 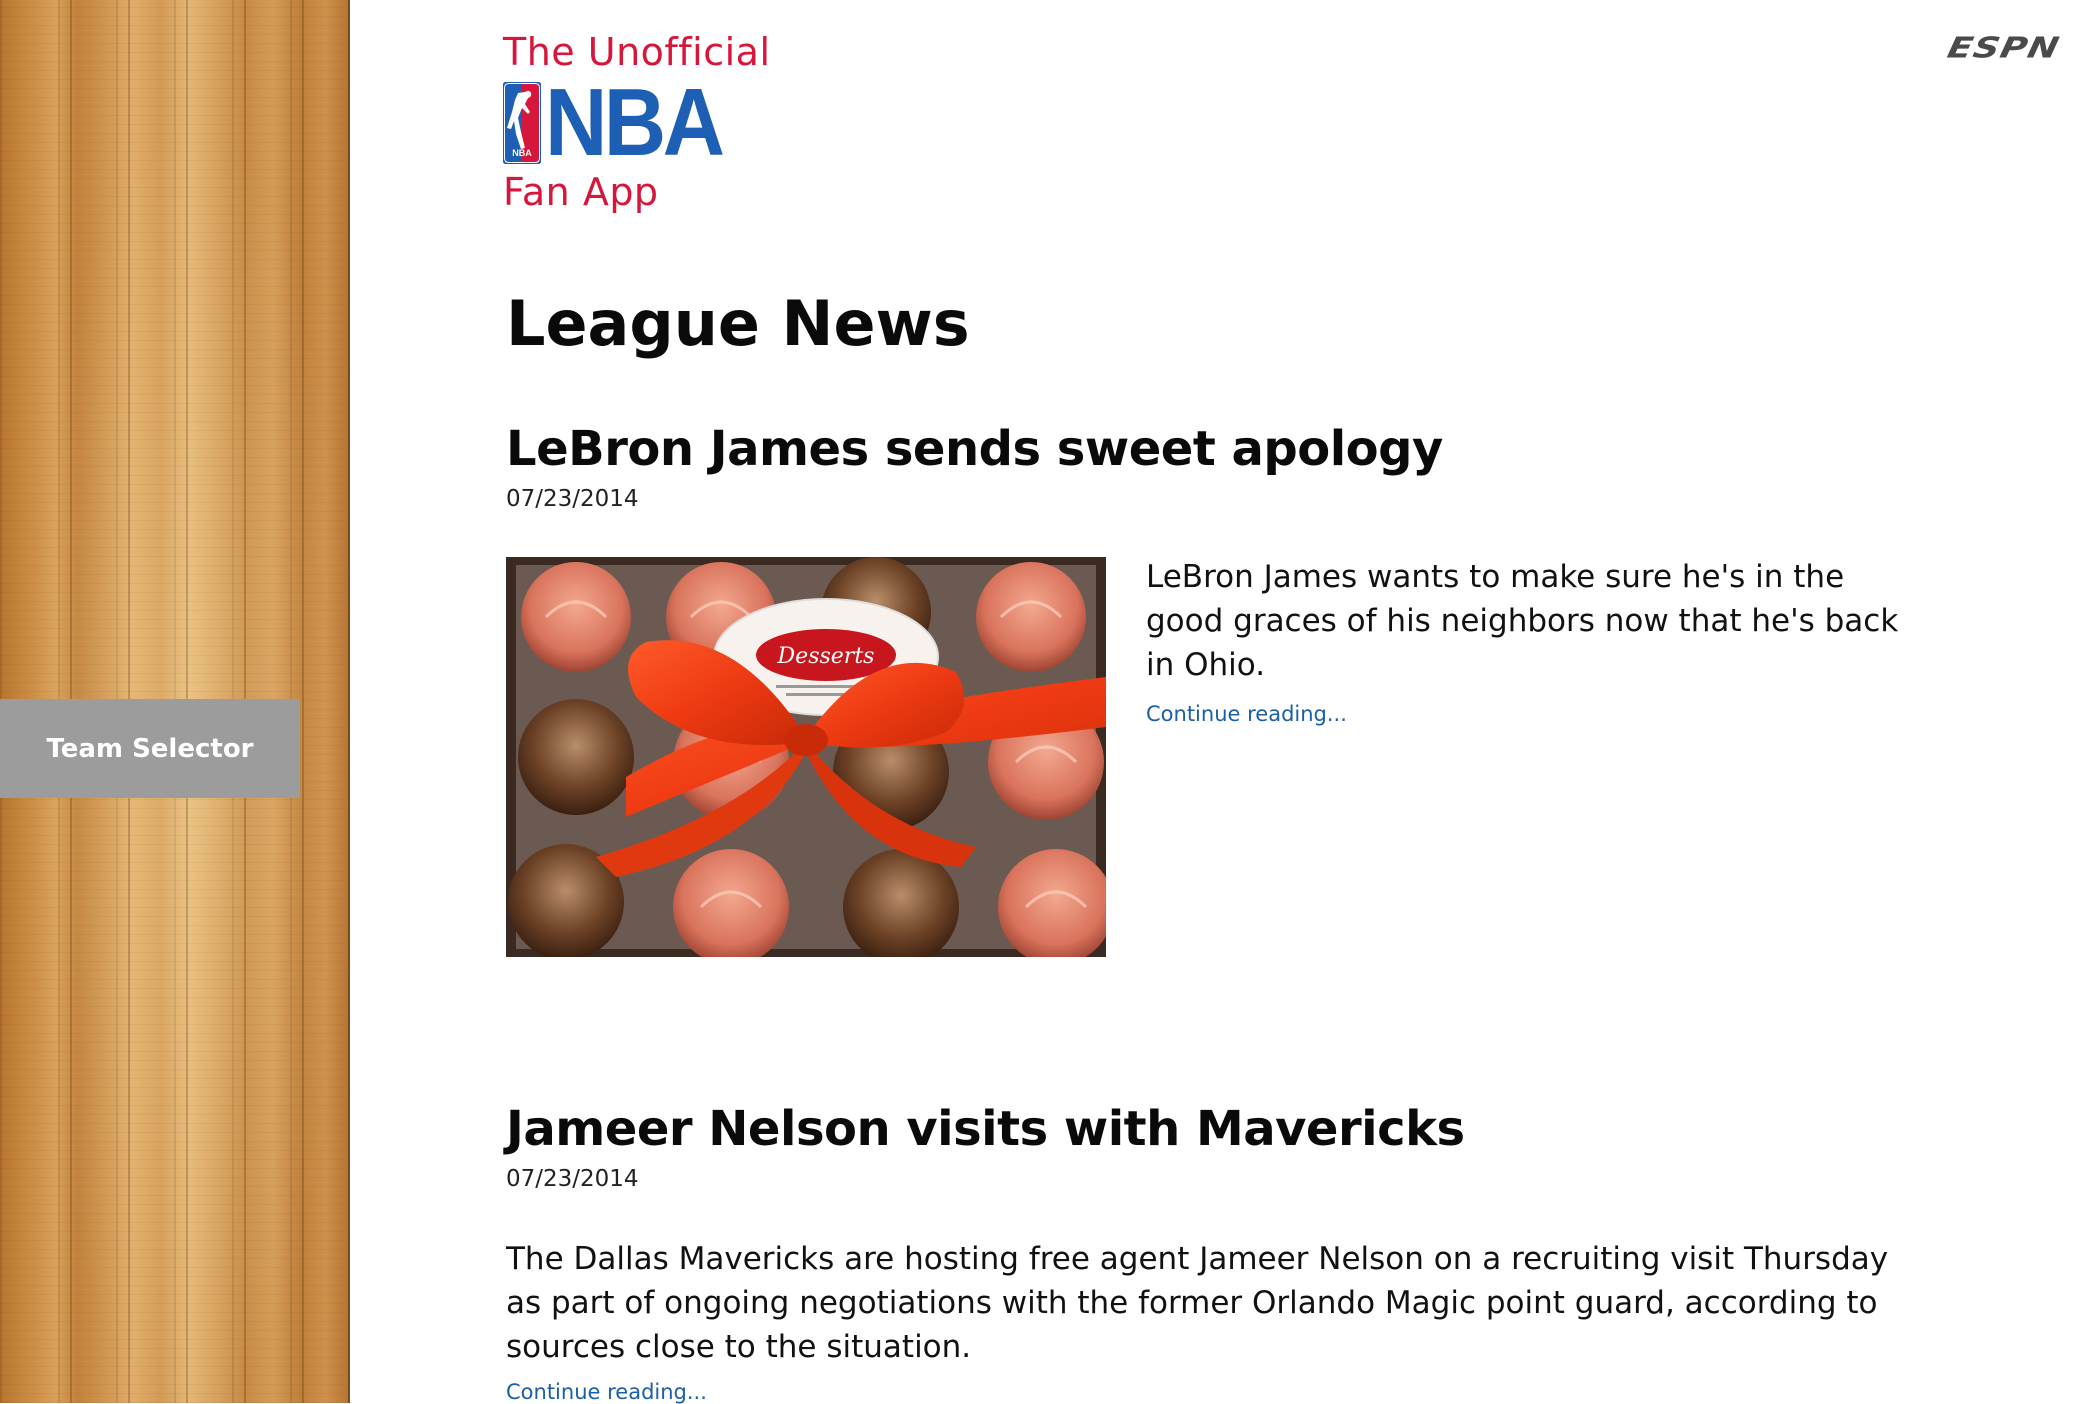 What do you see at coordinates (826, 656) in the screenshot?
I see `cupcake-box-label: Desserts` at bounding box center [826, 656].